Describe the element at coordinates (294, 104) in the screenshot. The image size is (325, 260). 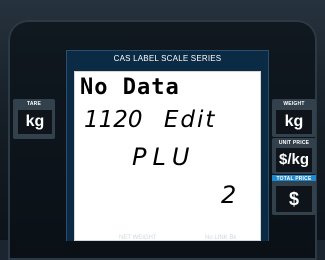
I see `weight-label: WEIGHT` at that location.